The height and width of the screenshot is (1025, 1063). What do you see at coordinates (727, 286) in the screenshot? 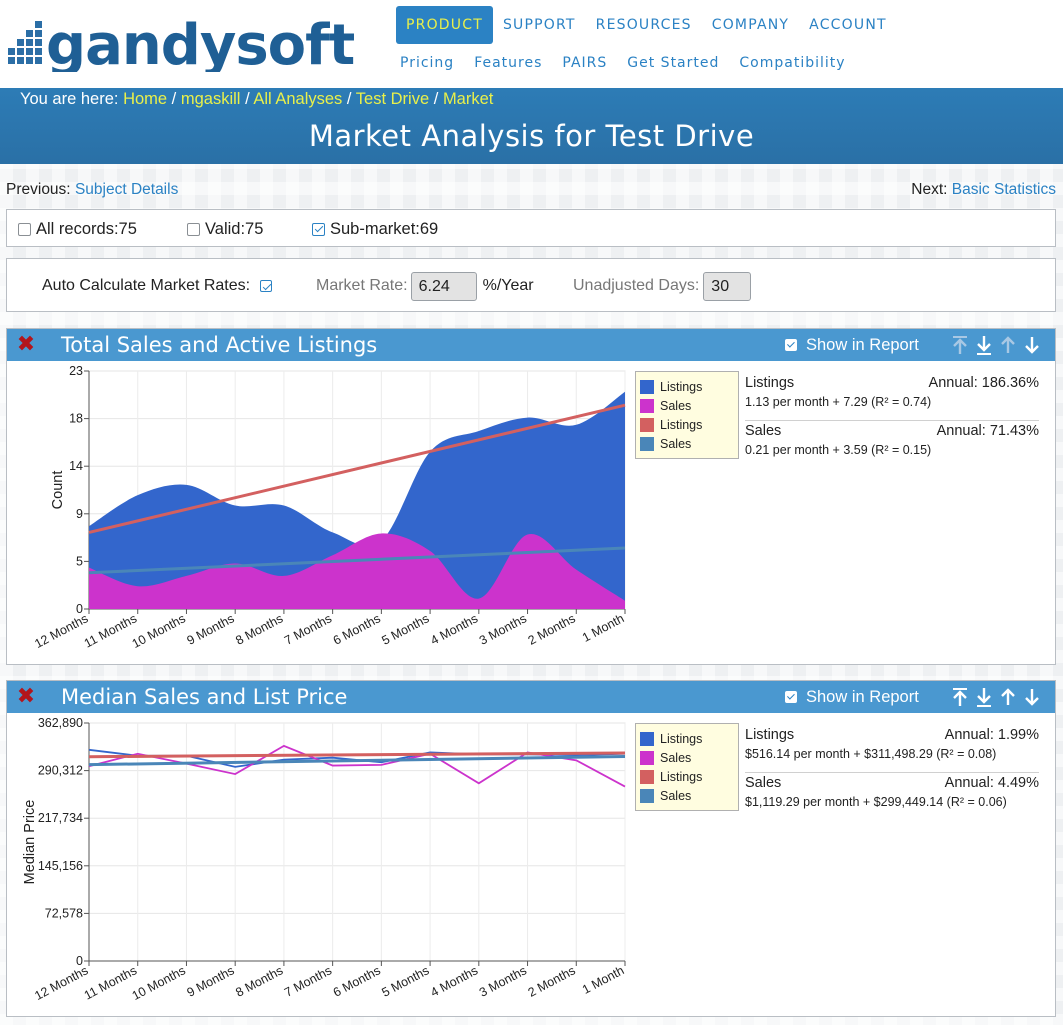
I see `unadjusted-days-input: 30` at bounding box center [727, 286].